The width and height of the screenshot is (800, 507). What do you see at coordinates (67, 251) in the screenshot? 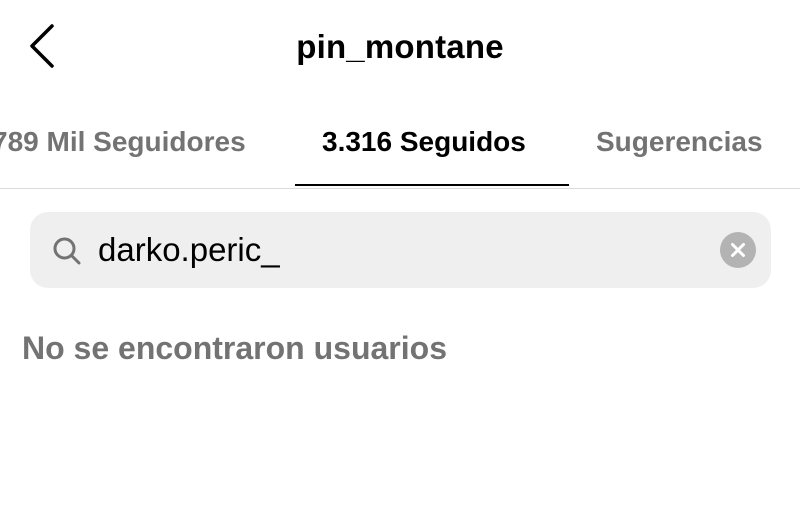
I see `search-icon` at bounding box center [67, 251].